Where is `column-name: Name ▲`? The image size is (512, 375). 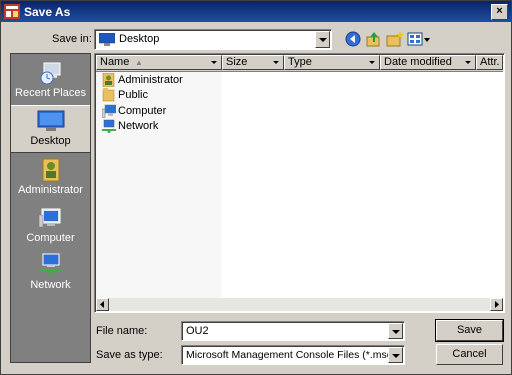 column-name: Name ▲ is located at coordinates (159, 62).